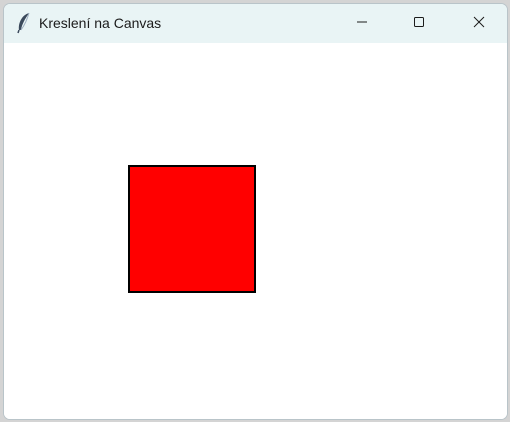 The height and width of the screenshot is (422, 510). I want to click on title-bar: Kreslení na Canvas, so click(255, 23).